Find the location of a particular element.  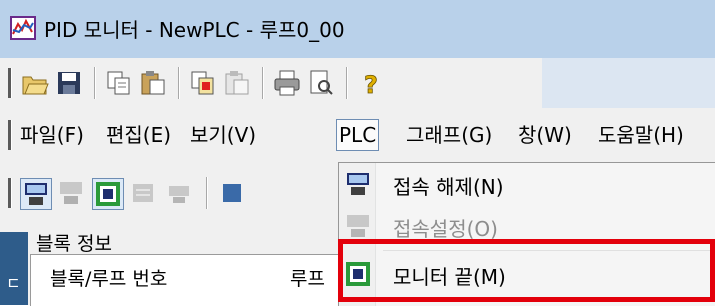

menu-item-disconnect: 접속 해제(N) is located at coordinates (527, 186).